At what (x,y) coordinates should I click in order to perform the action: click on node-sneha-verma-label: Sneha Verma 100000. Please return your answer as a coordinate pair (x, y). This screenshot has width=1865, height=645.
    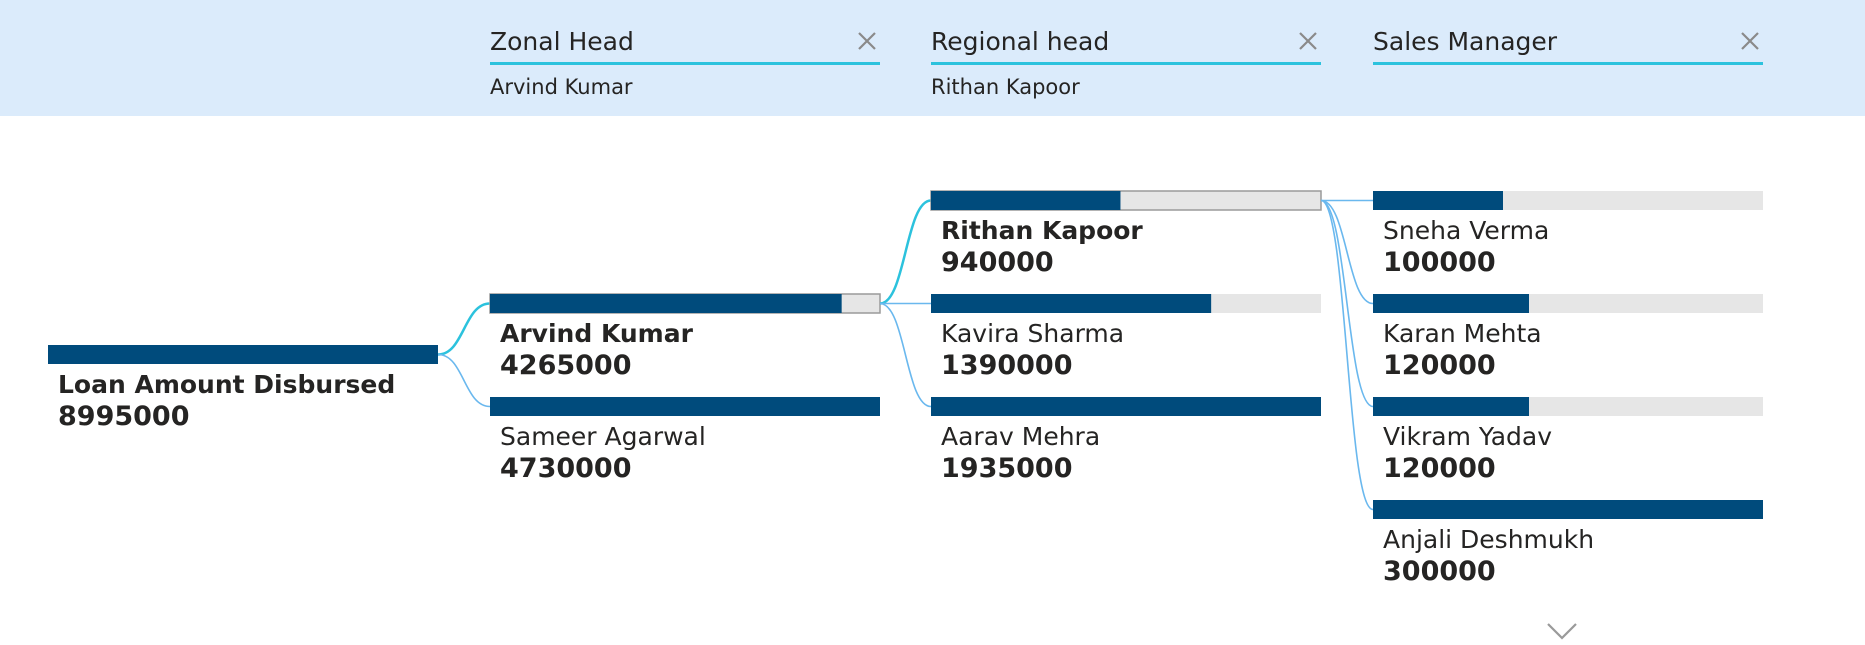
    Looking at the image, I should click on (1466, 247).